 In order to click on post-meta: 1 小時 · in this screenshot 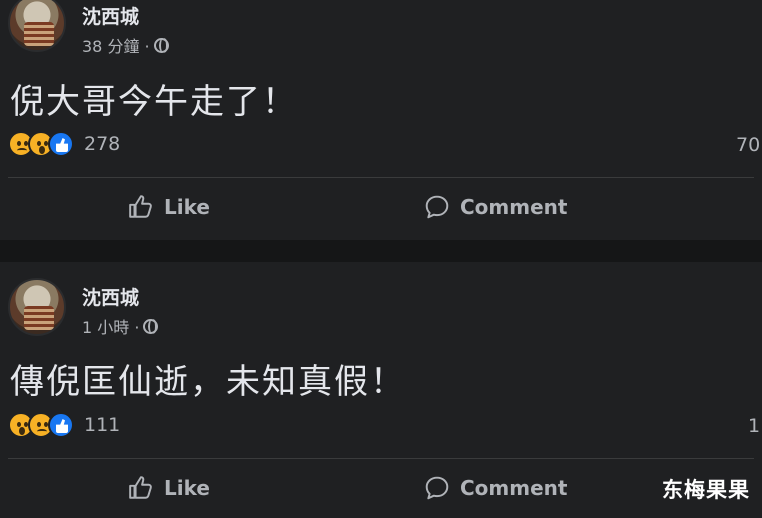, I will do `click(120, 326)`.